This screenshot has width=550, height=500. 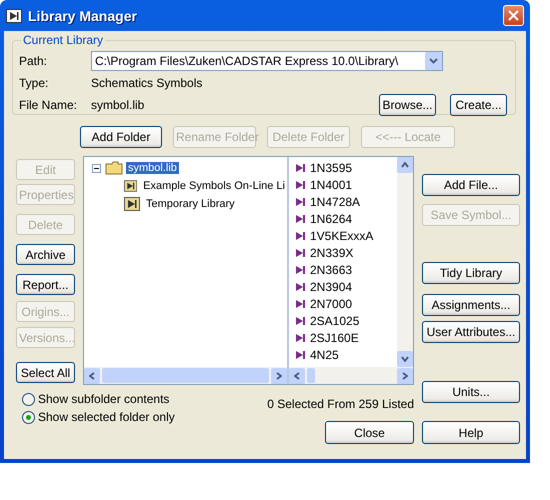 What do you see at coordinates (45, 254) in the screenshot?
I see `side-button: Archive` at bounding box center [45, 254].